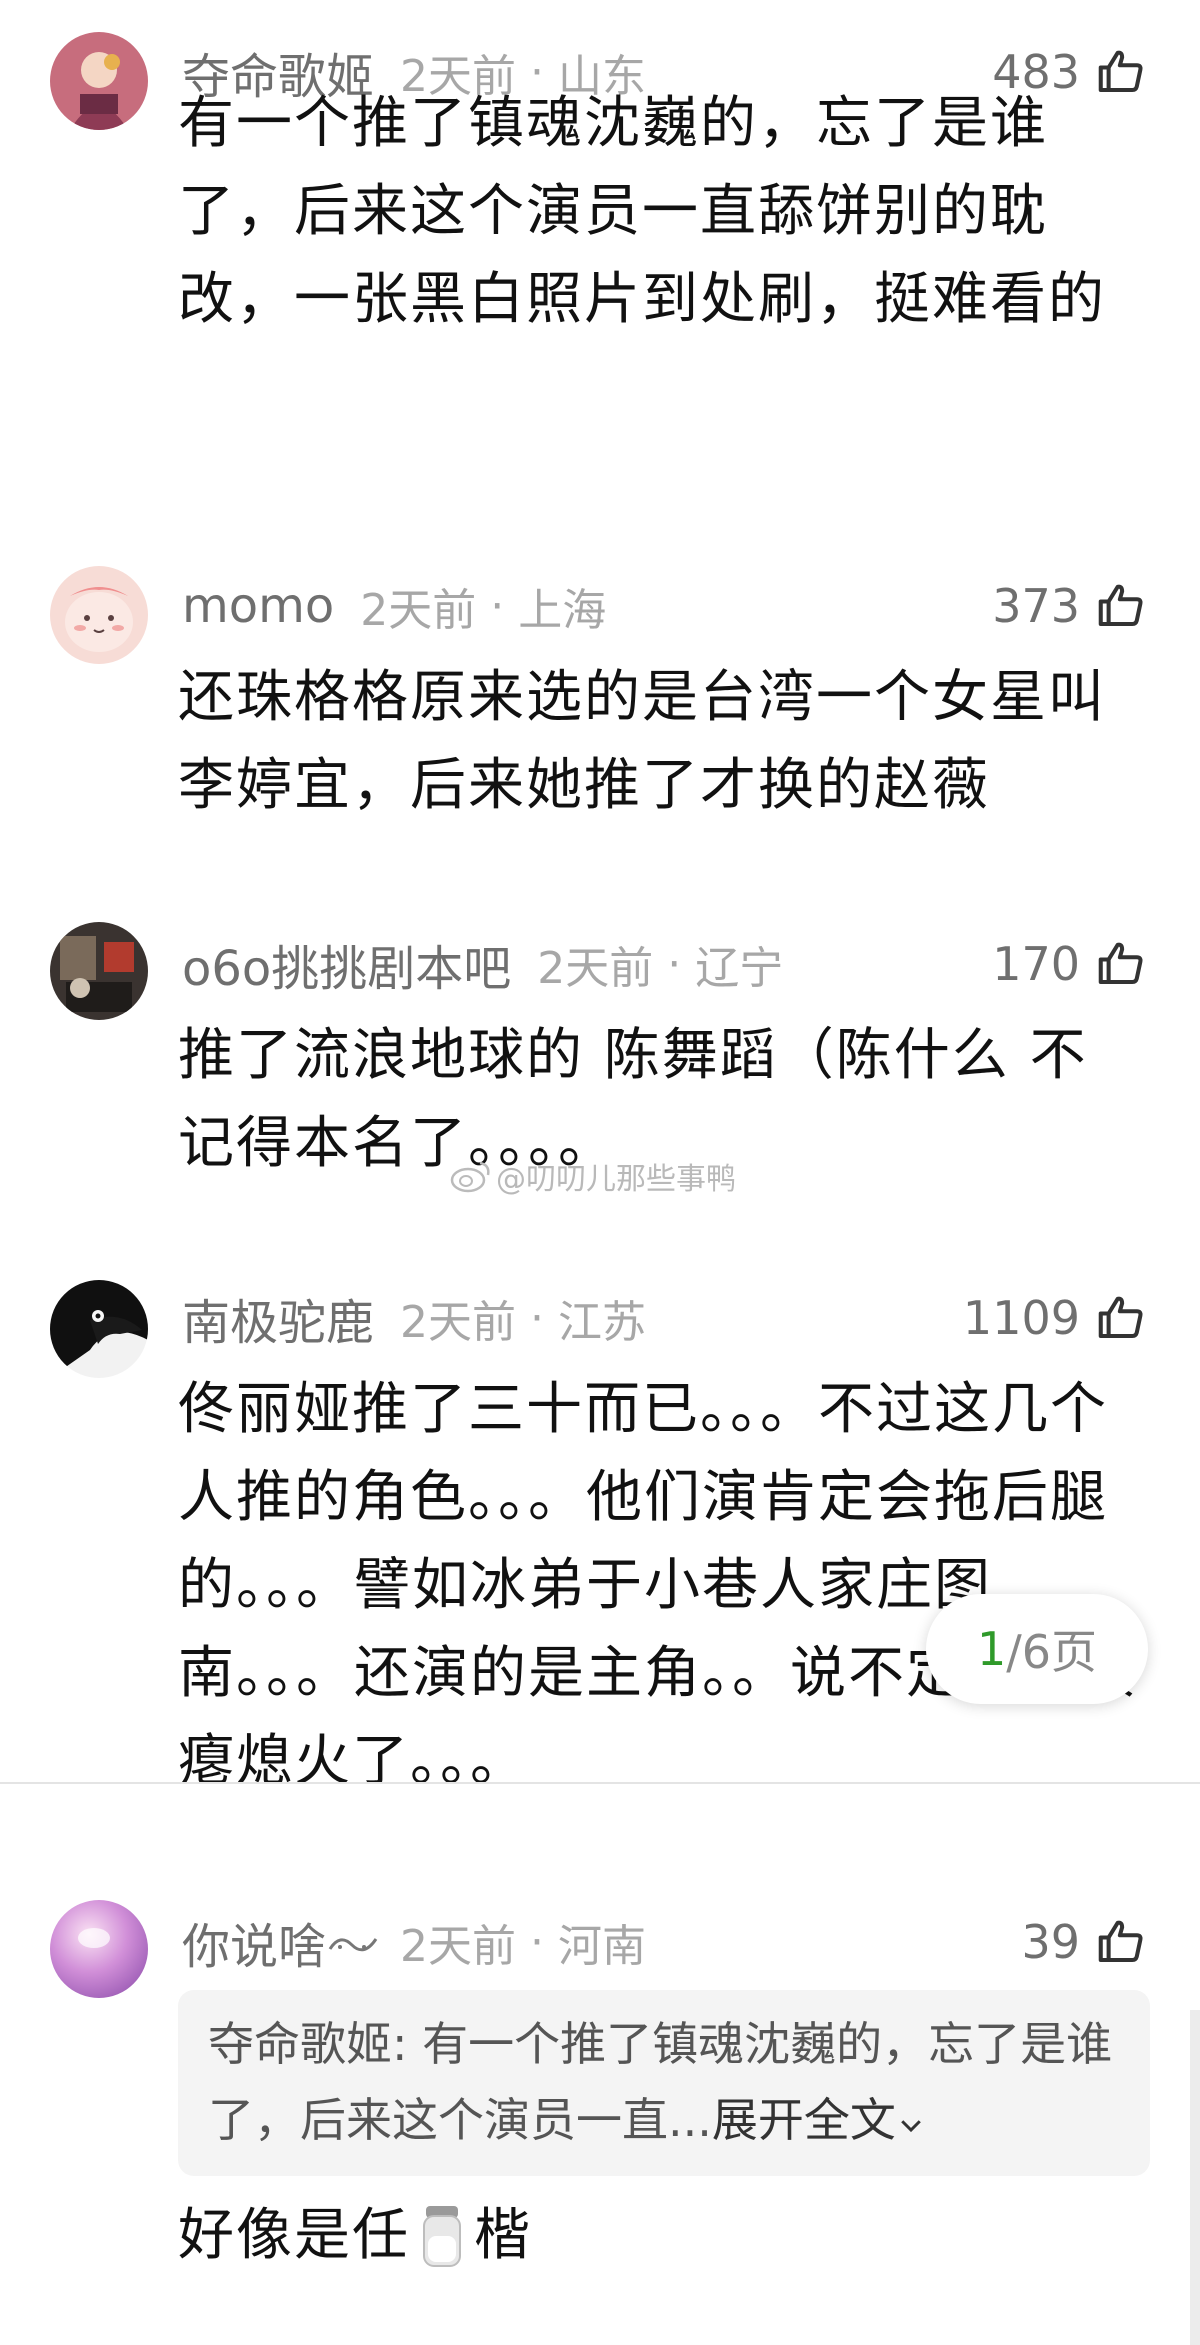  I want to click on like-button: 170, so click(1070, 964).